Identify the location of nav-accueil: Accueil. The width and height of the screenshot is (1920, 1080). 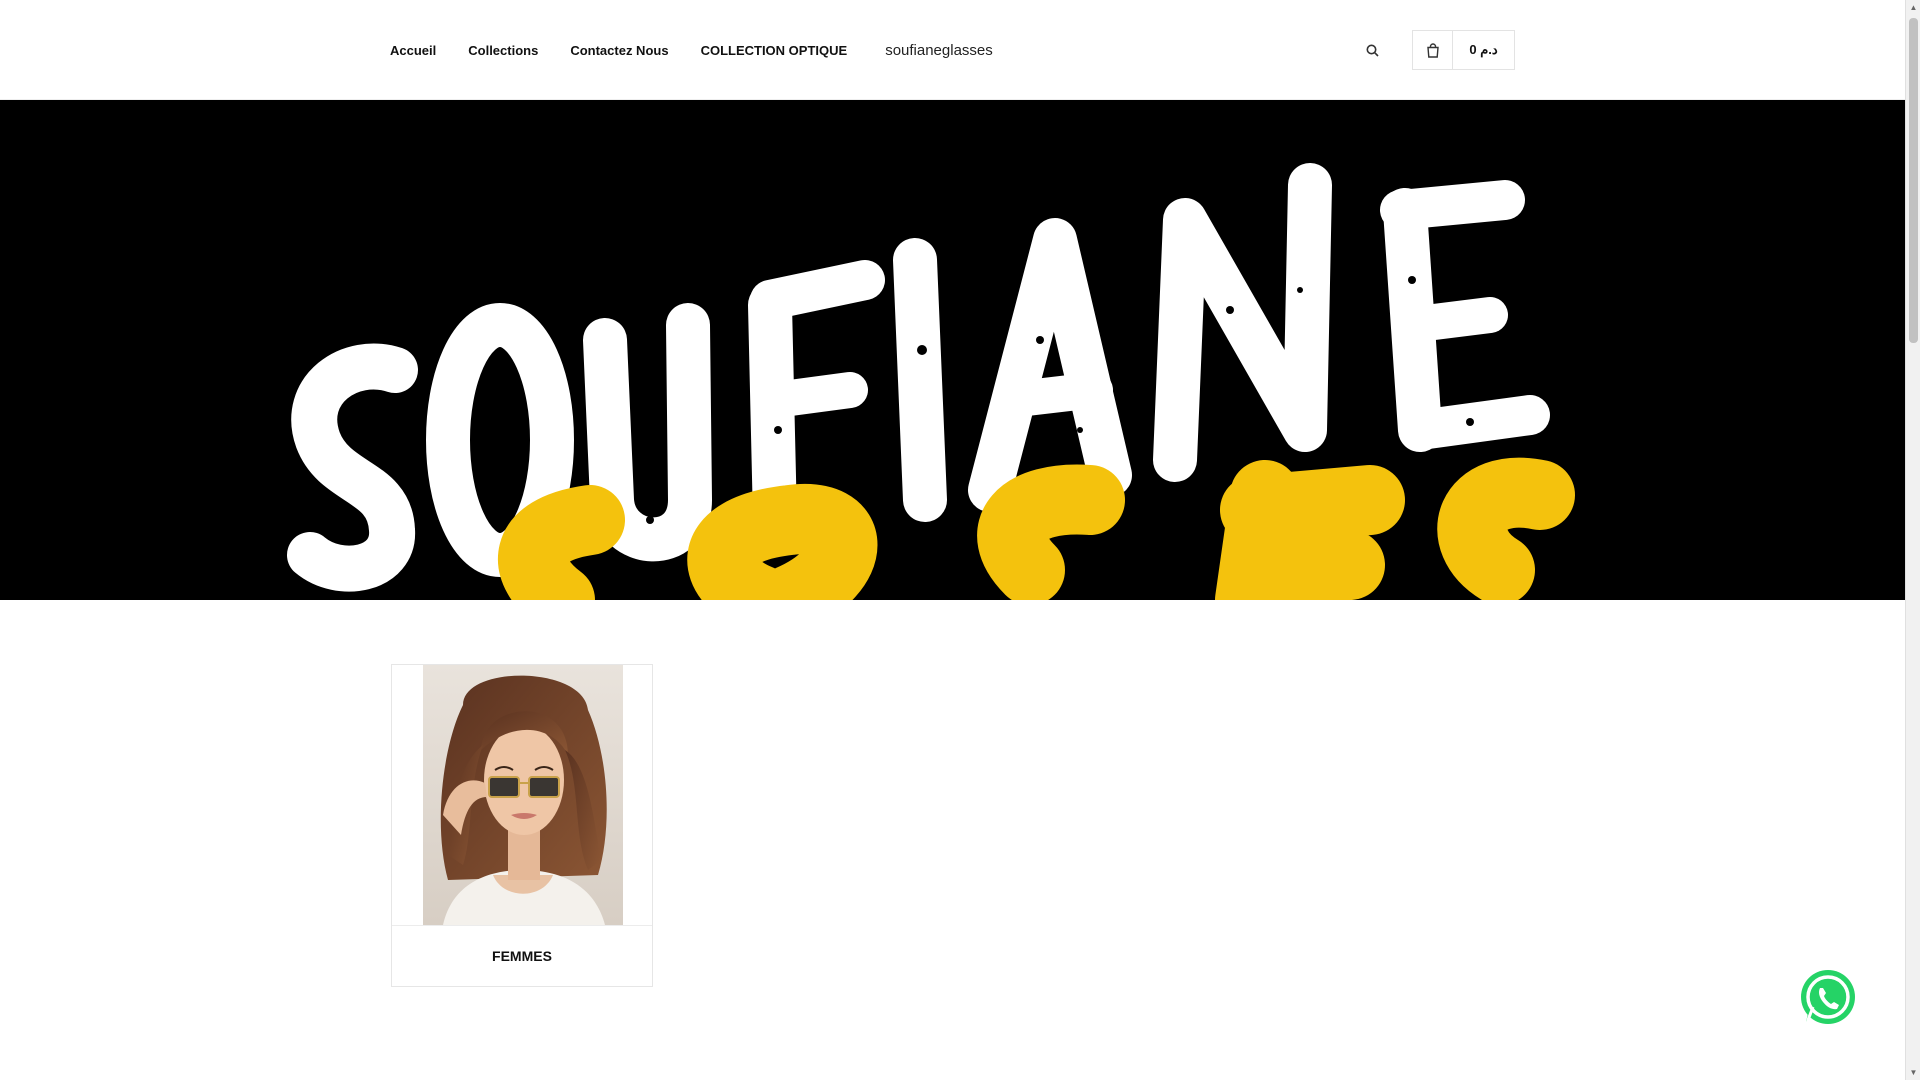
(413, 50).